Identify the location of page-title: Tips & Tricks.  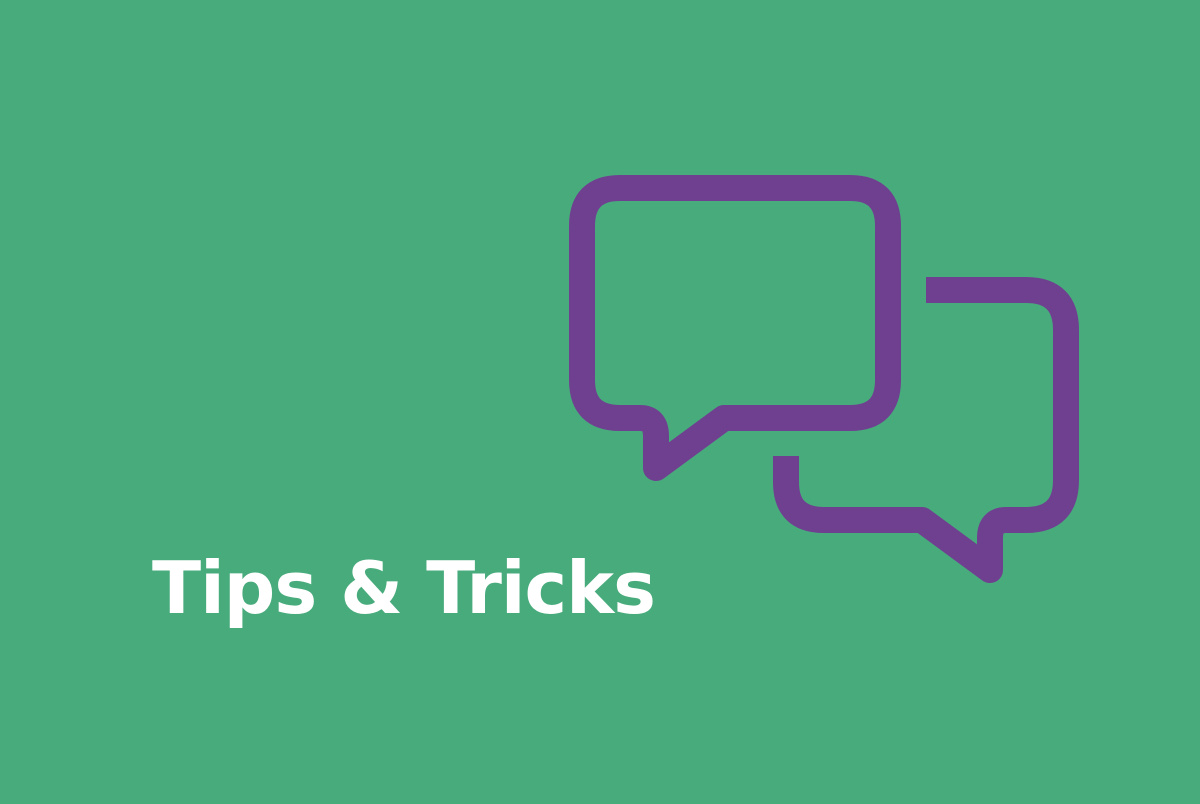
(404, 588).